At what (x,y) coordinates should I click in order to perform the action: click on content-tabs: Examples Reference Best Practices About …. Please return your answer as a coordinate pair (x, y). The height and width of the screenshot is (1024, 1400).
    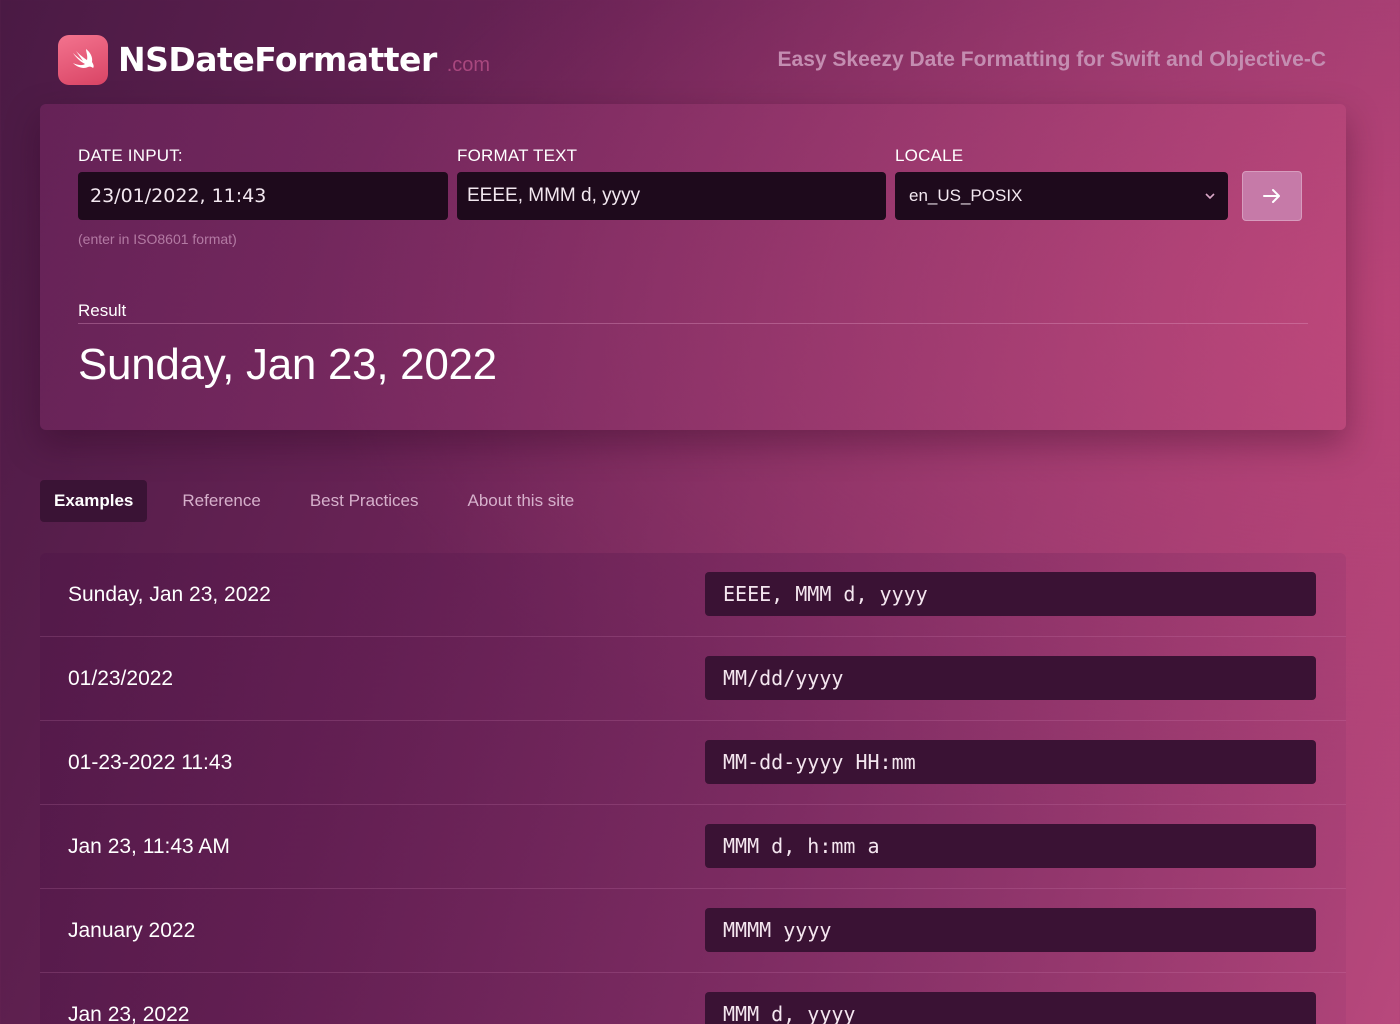
    Looking at the image, I should click on (324, 501).